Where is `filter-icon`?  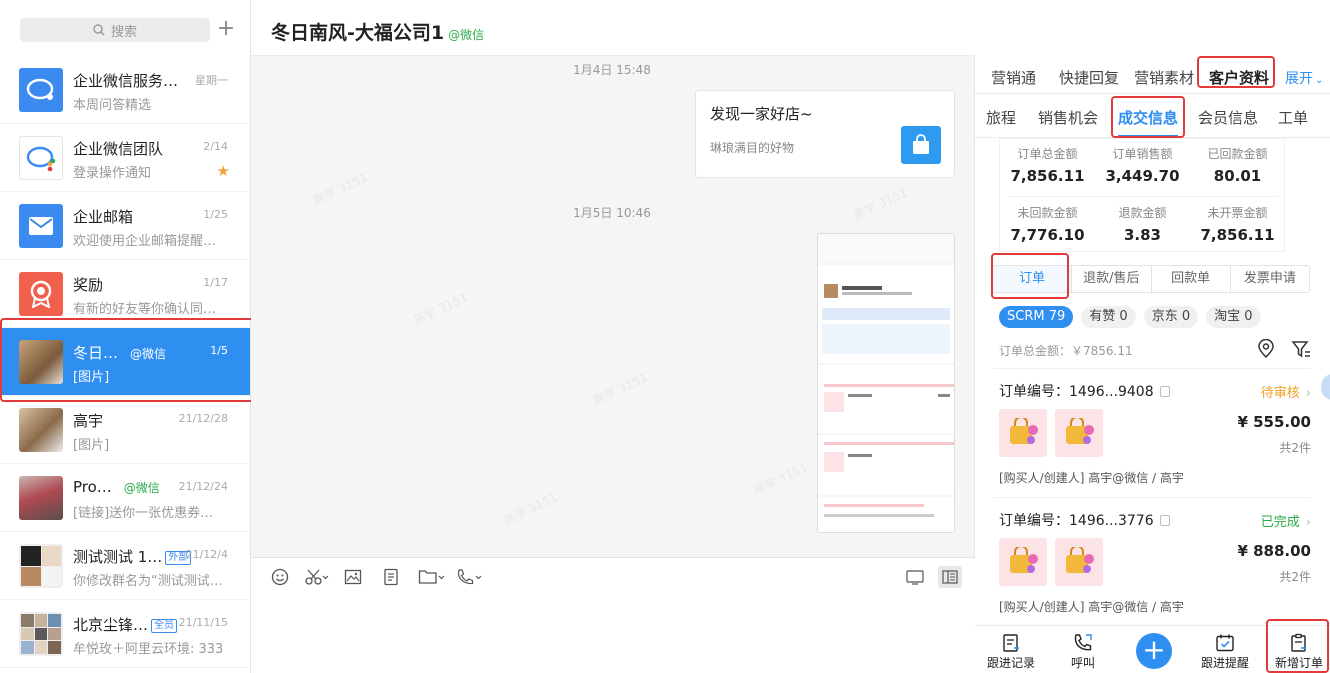 filter-icon is located at coordinates (1301, 349).